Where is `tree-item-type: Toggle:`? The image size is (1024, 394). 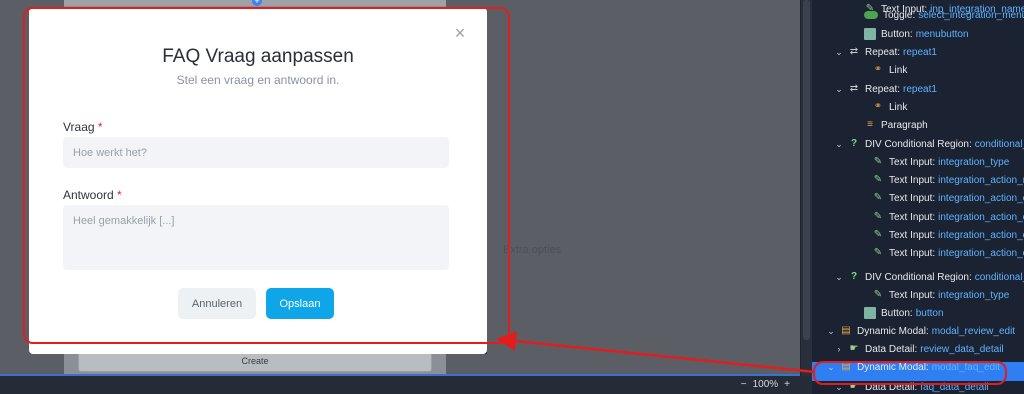 tree-item-type: Toggle: is located at coordinates (899, 15).